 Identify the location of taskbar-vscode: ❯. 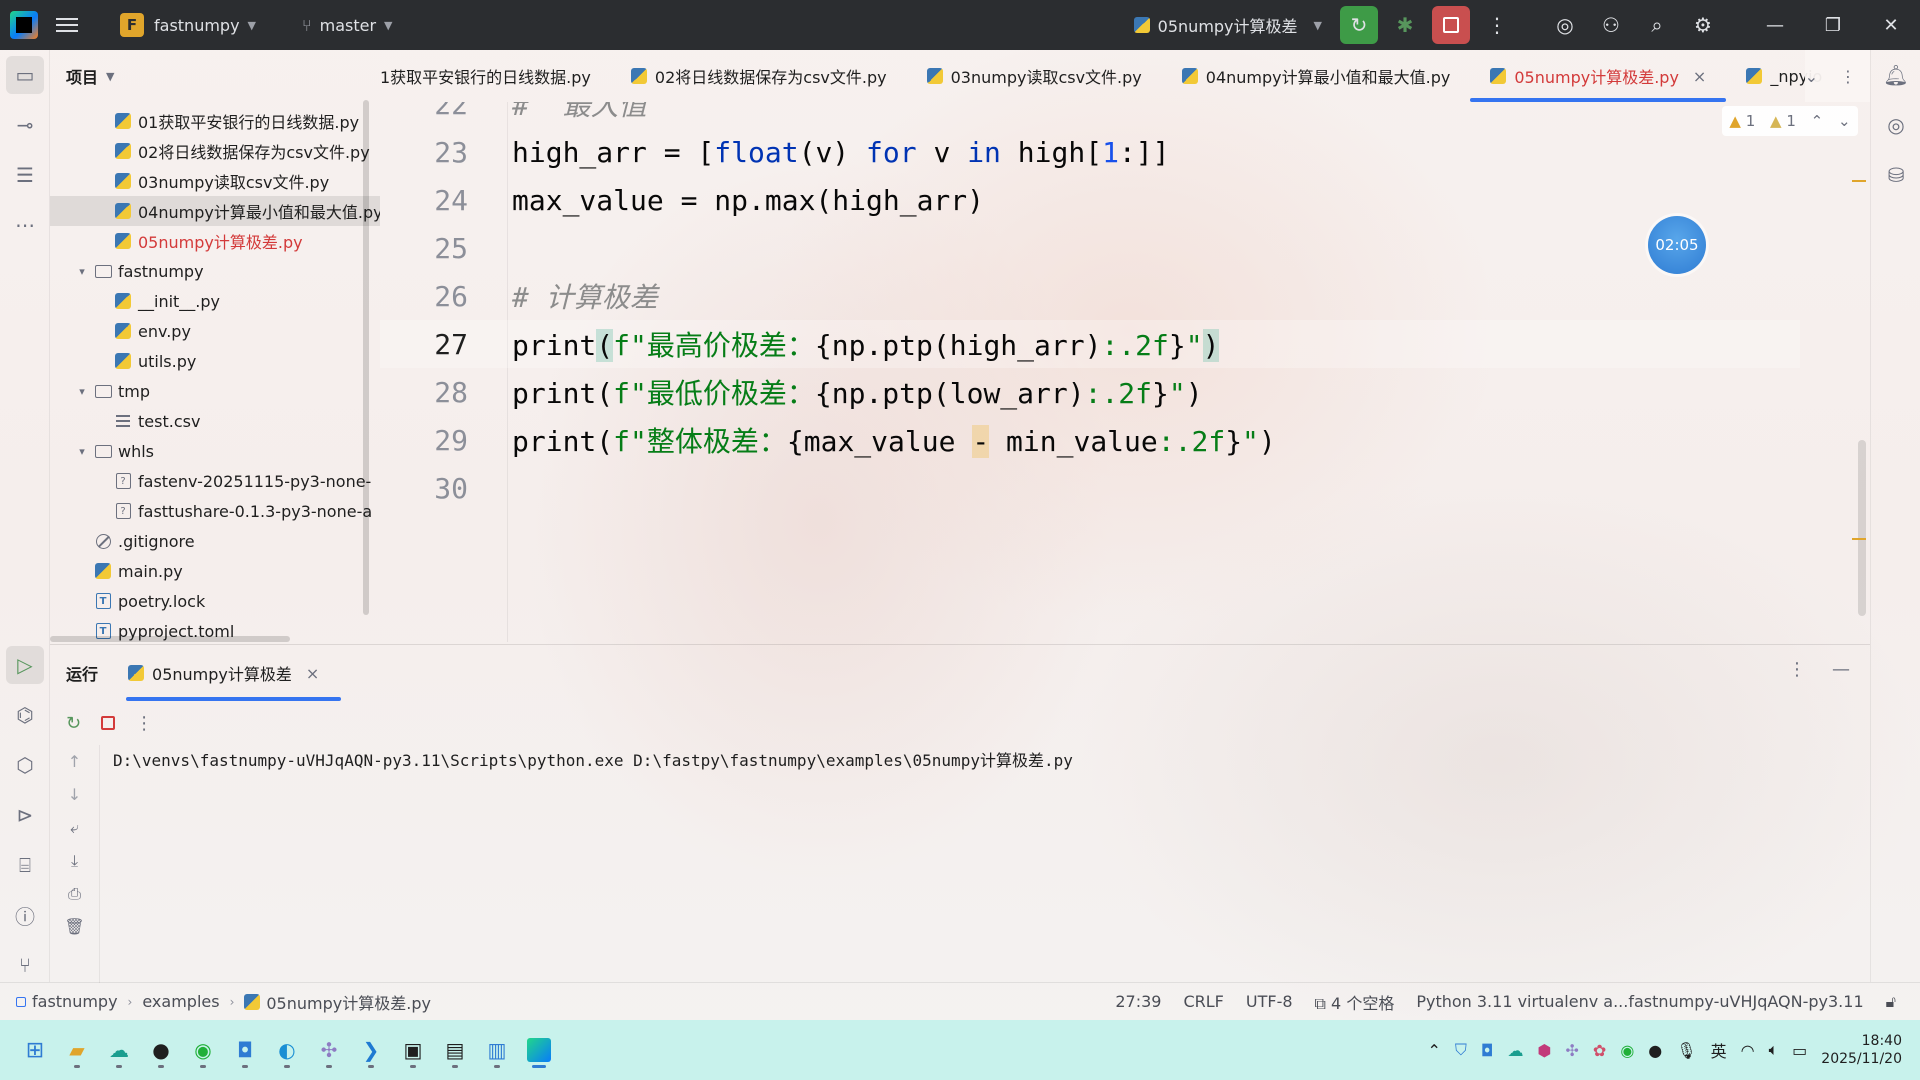
(371, 1050).